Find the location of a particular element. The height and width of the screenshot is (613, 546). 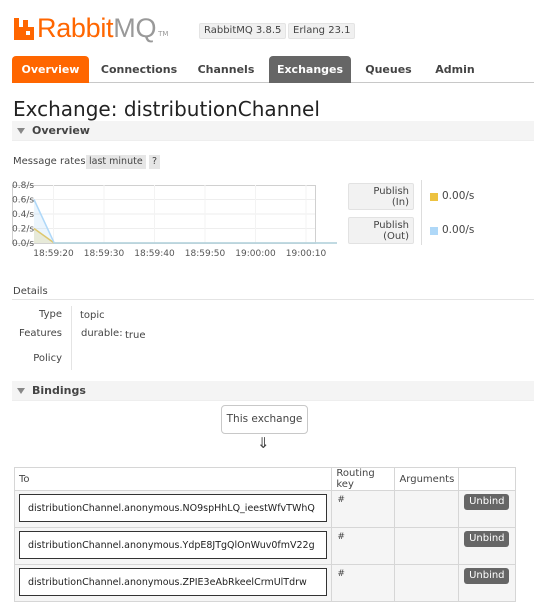

features-key: Features is located at coordinates (40, 333).